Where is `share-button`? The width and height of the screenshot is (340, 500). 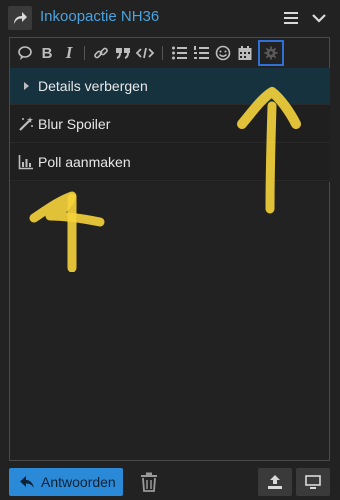
share-button is located at coordinates (20, 18).